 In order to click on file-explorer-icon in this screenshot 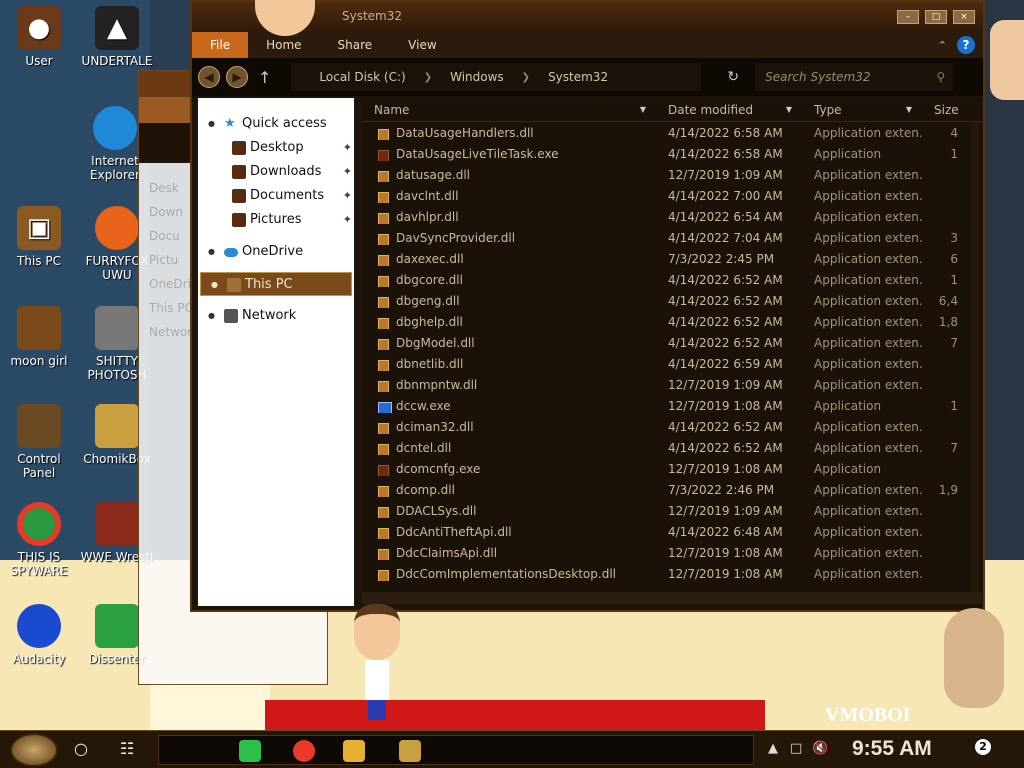, I will do `click(354, 751)`.